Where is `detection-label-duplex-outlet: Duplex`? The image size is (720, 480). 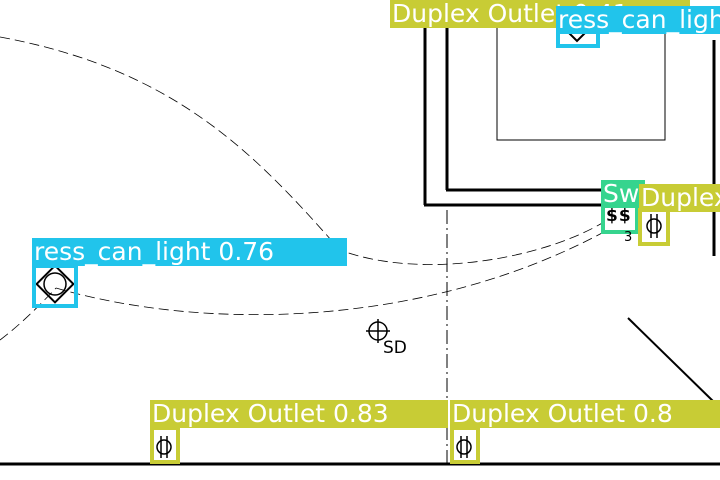 detection-label-duplex-outlet: Duplex is located at coordinates (679, 198).